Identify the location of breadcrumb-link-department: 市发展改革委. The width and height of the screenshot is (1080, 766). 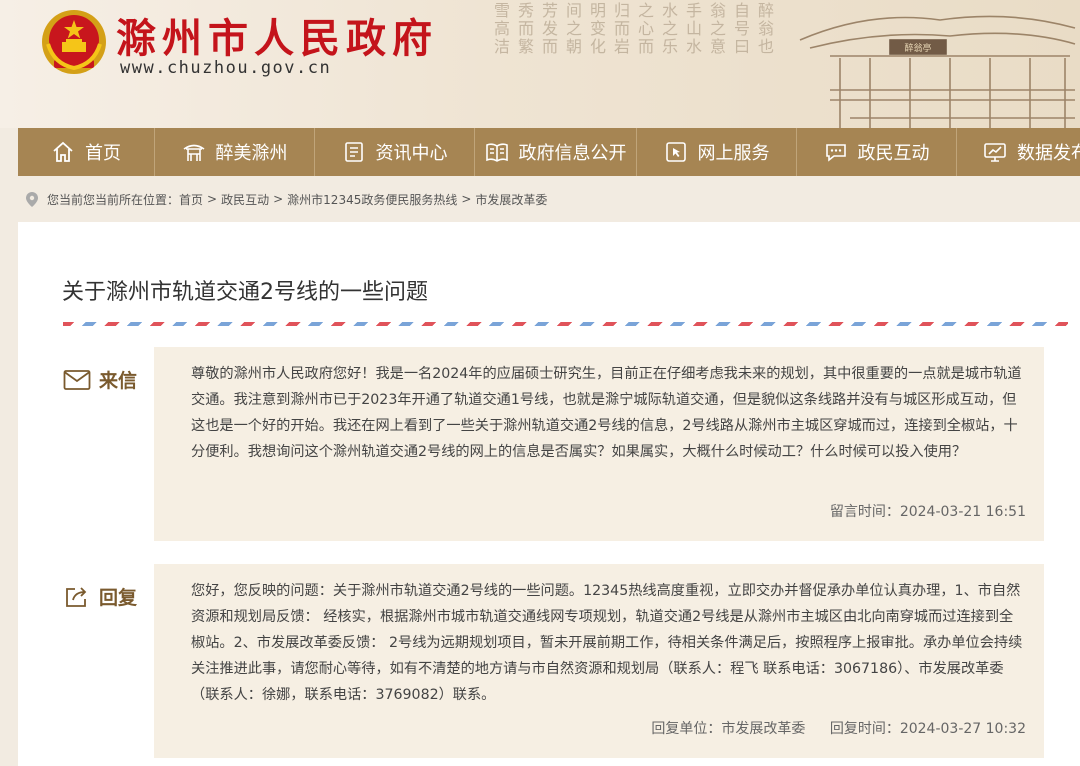
(511, 199).